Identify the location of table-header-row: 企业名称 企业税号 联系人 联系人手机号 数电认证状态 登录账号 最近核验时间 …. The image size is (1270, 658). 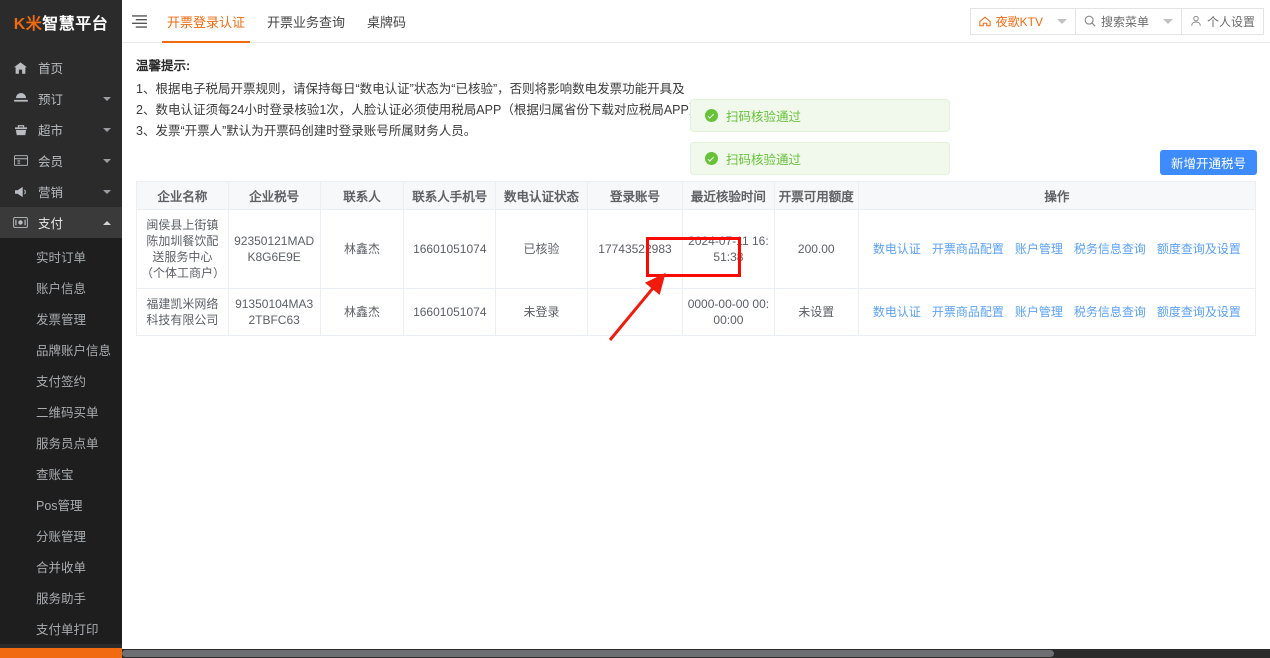
(696, 195).